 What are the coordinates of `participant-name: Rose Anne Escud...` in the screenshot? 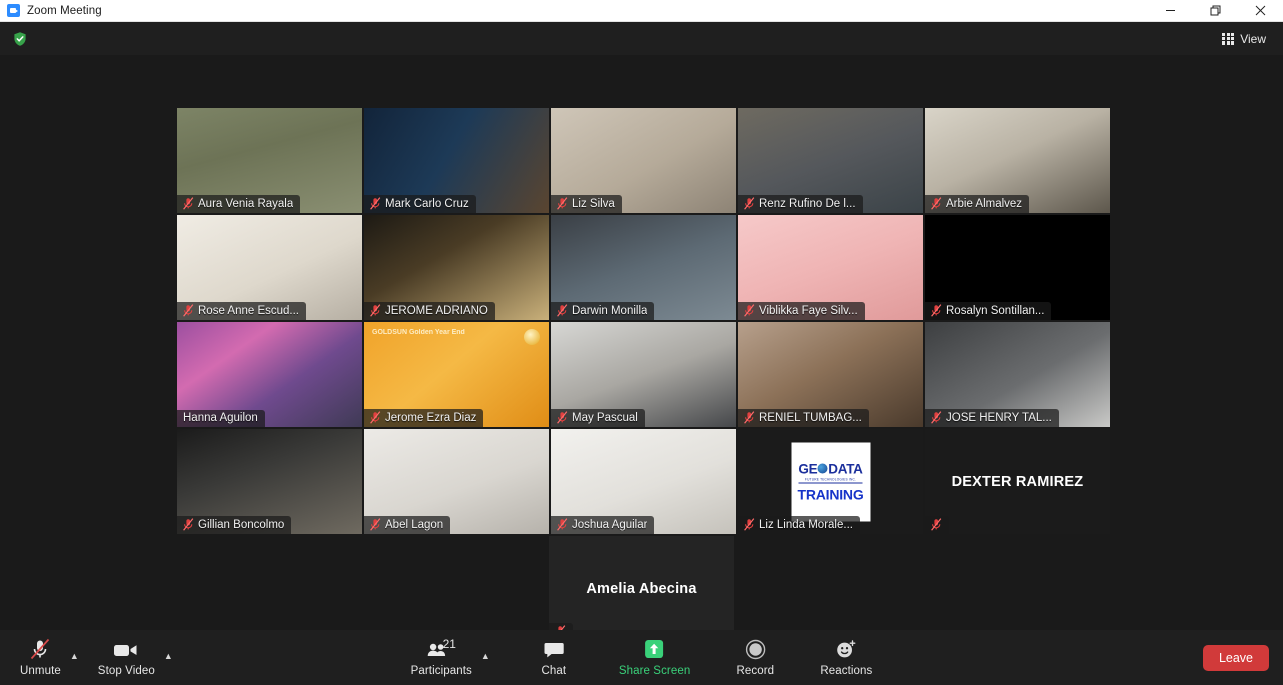 It's located at (249, 310).